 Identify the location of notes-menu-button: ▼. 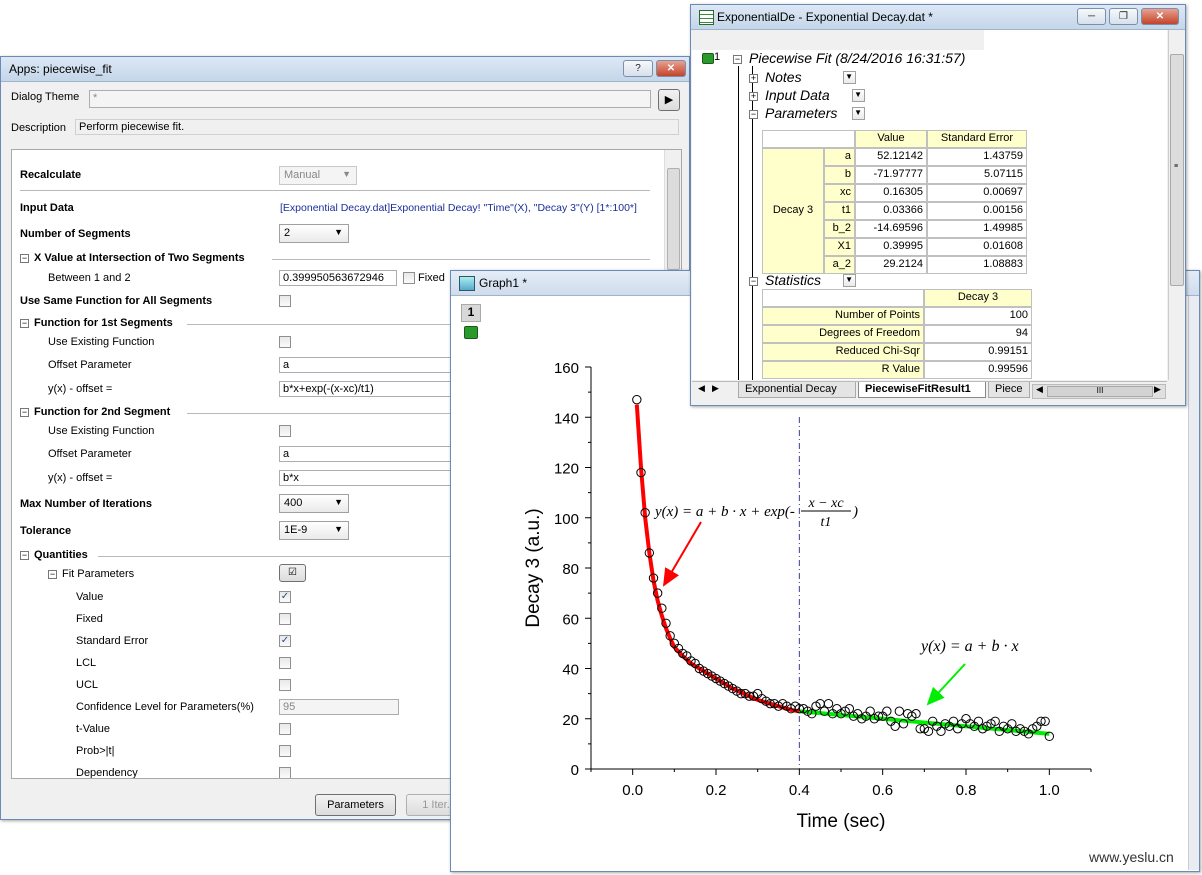
(849, 77).